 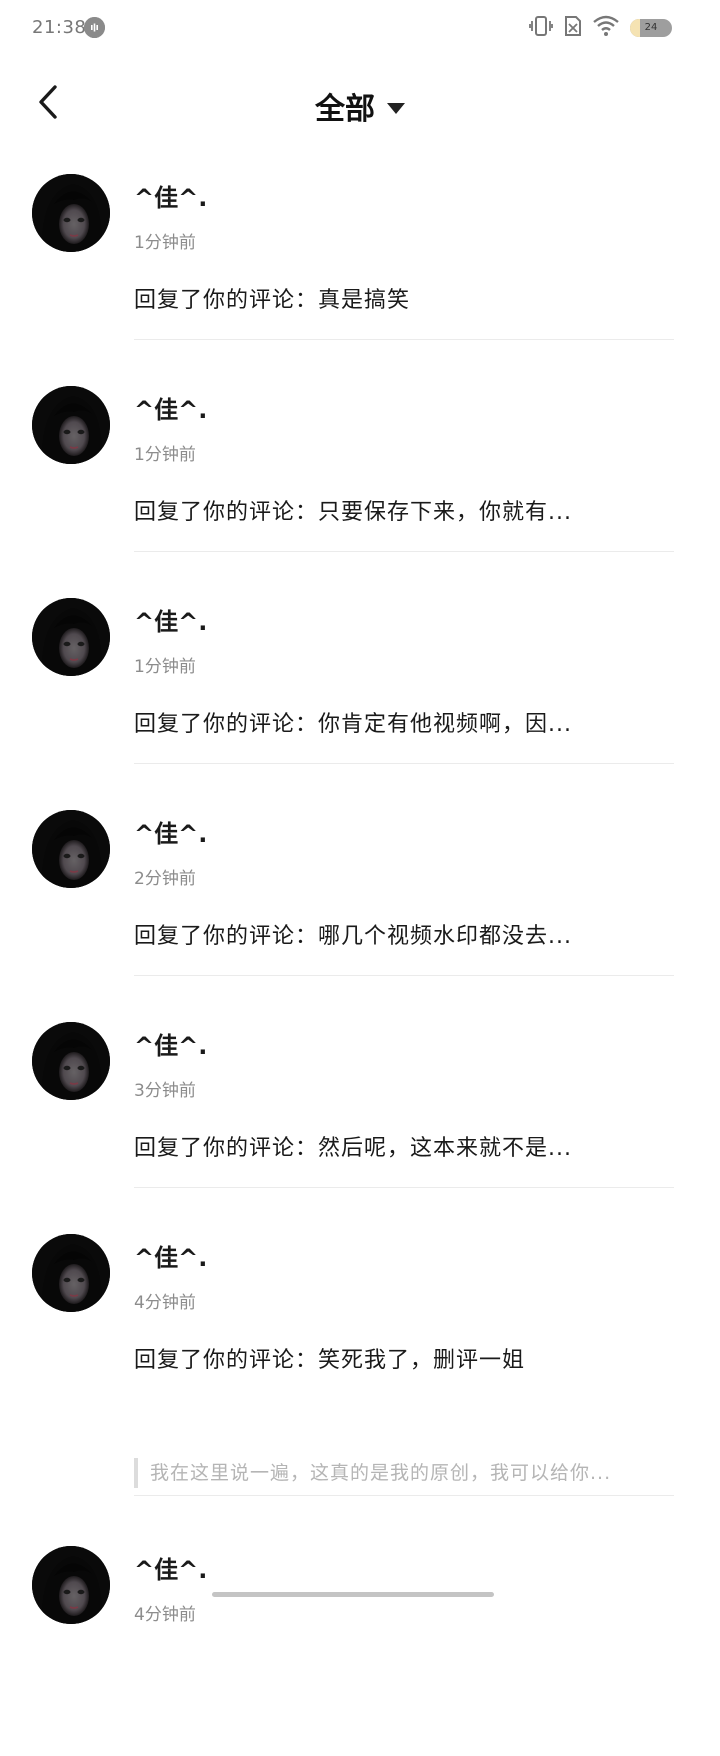 I want to click on home-indicator, so click(x=353, y=1594).